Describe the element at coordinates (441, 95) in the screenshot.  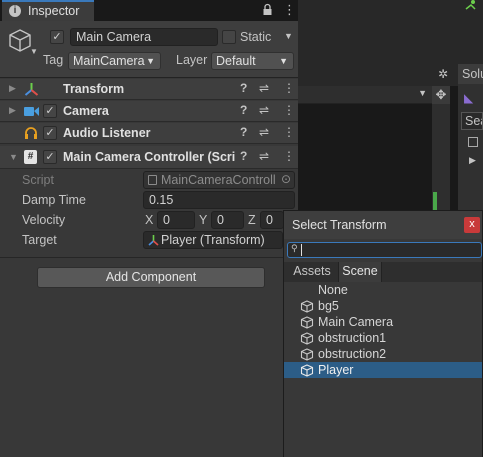
I see `move-tool-icon: ✥` at that location.